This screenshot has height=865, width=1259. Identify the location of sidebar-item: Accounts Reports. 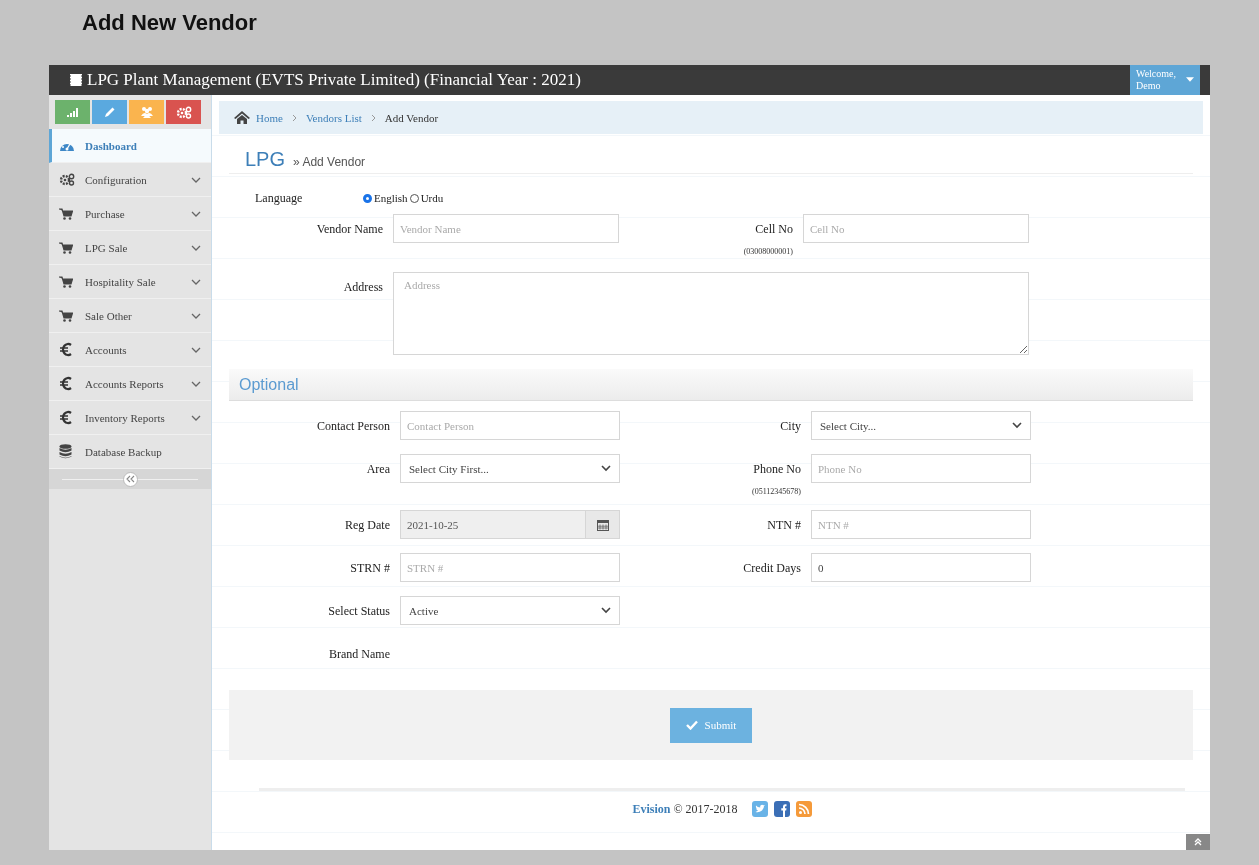
(130, 384).